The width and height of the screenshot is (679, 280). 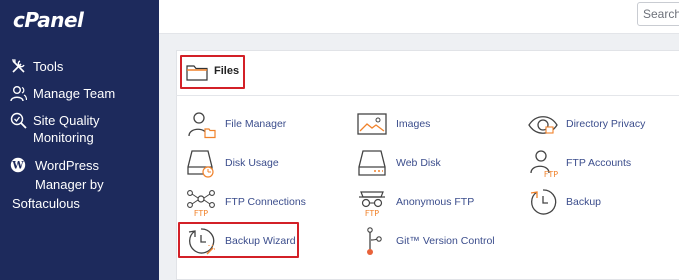 What do you see at coordinates (445, 241) in the screenshot?
I see `tool-label: Git™ Version Control` at bounding box center [445, 241].